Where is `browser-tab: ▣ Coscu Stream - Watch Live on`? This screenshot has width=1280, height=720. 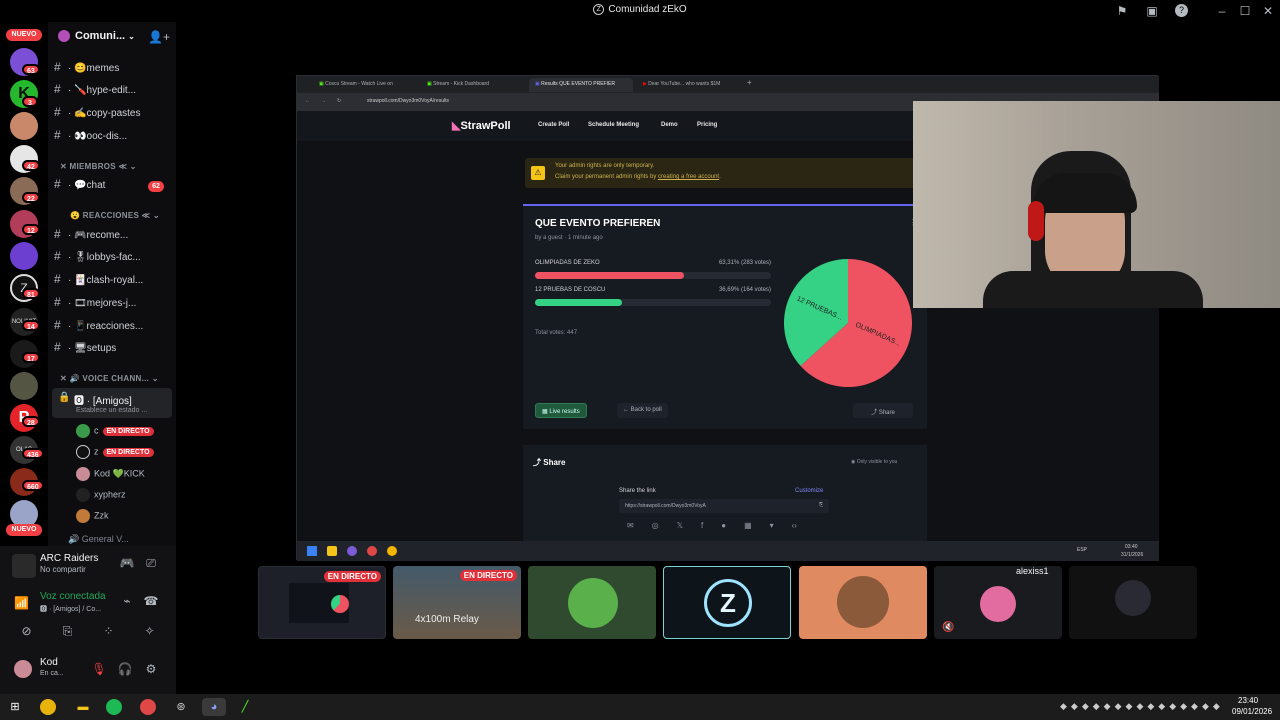 browser-tab: ▣ Coscu Stream - Watch Live on is located at coordinates (365, 85).